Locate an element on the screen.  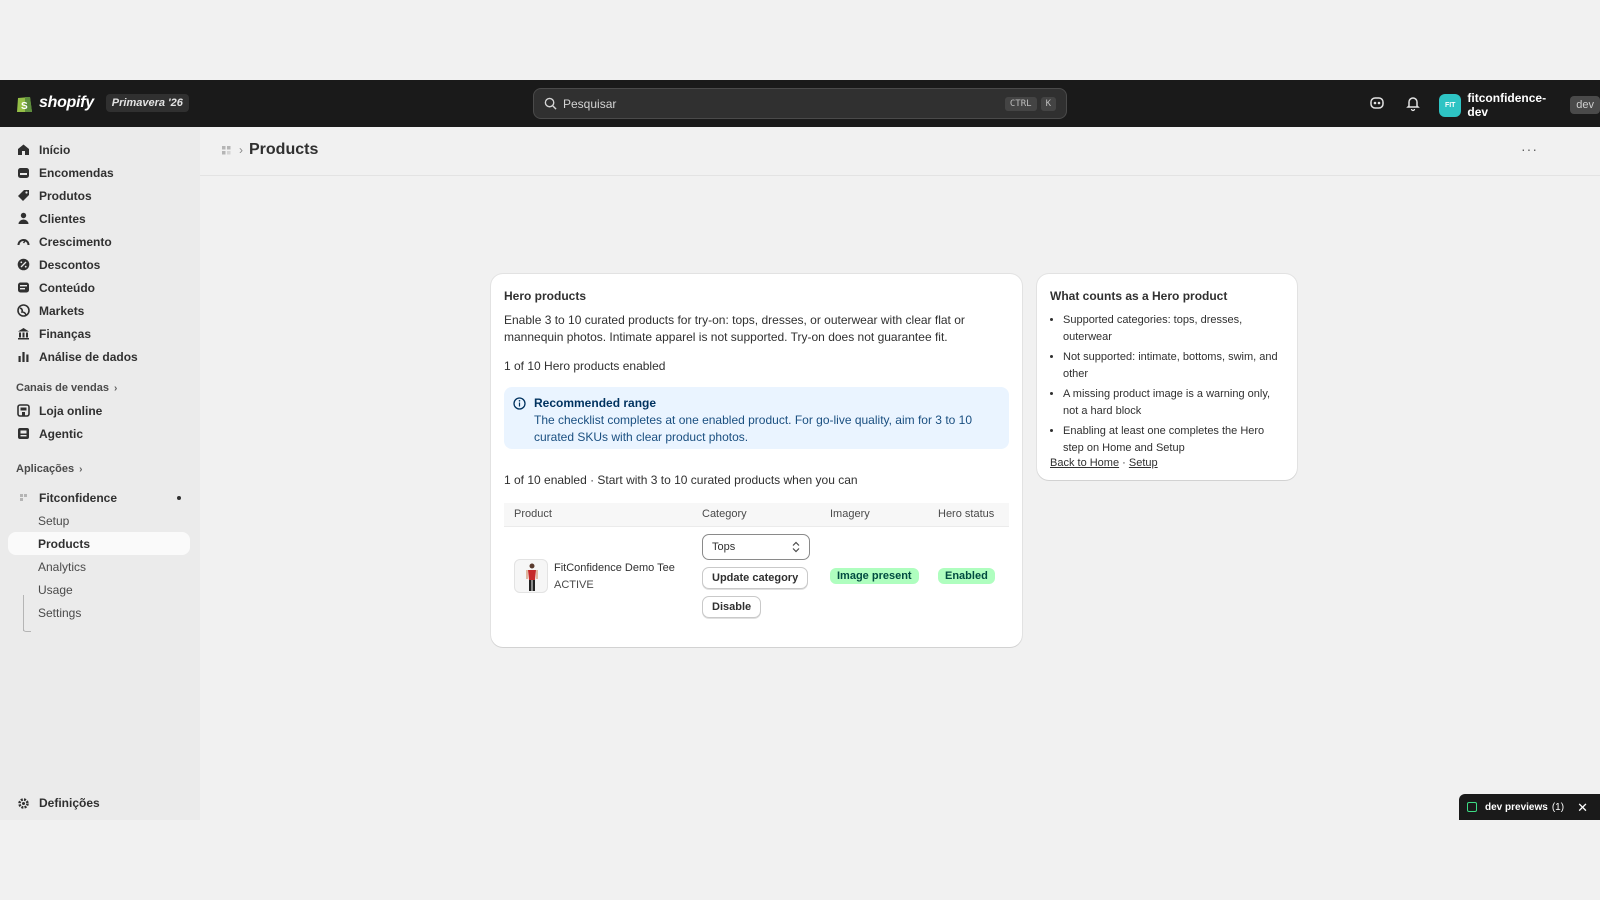
sidebar-item-label: Usage is located at coordinates (55, 589).